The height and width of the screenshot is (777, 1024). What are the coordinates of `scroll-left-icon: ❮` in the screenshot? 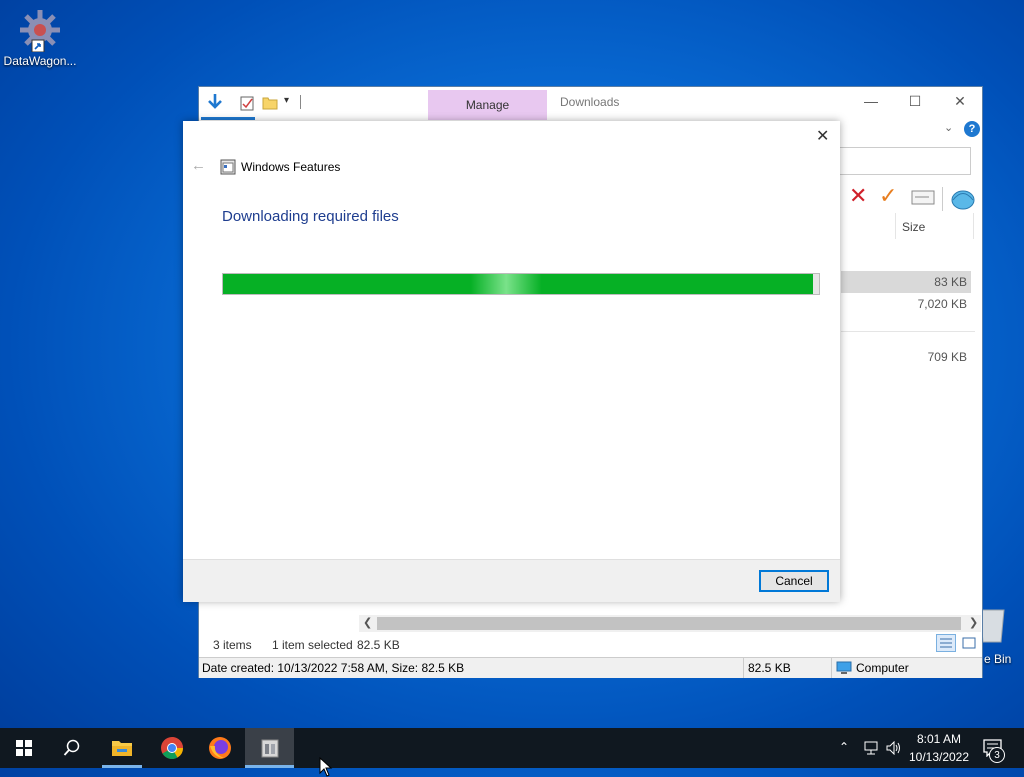 It's located at (367, 622).